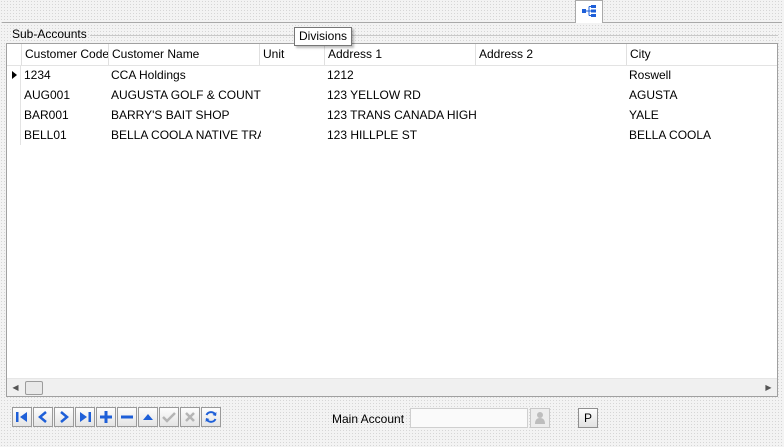 The image size is (784, 447). I want to click on divisions-tooltip: Divisions, so click(323, 36).